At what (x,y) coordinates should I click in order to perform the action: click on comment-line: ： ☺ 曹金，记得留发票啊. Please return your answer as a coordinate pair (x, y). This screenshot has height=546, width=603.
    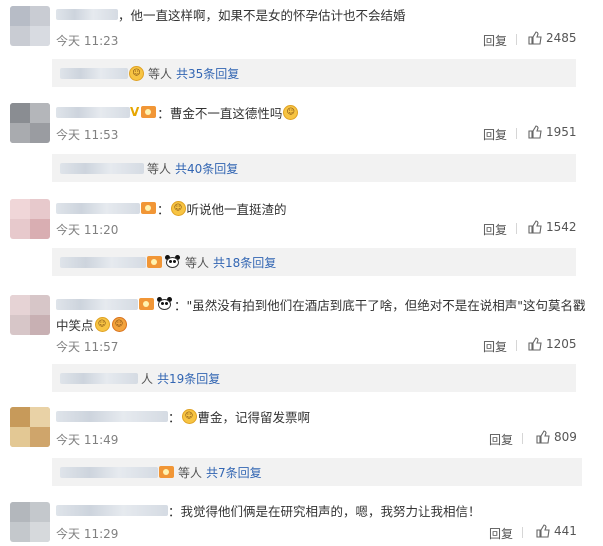
    Looking at the image, I should click on (183, 416).